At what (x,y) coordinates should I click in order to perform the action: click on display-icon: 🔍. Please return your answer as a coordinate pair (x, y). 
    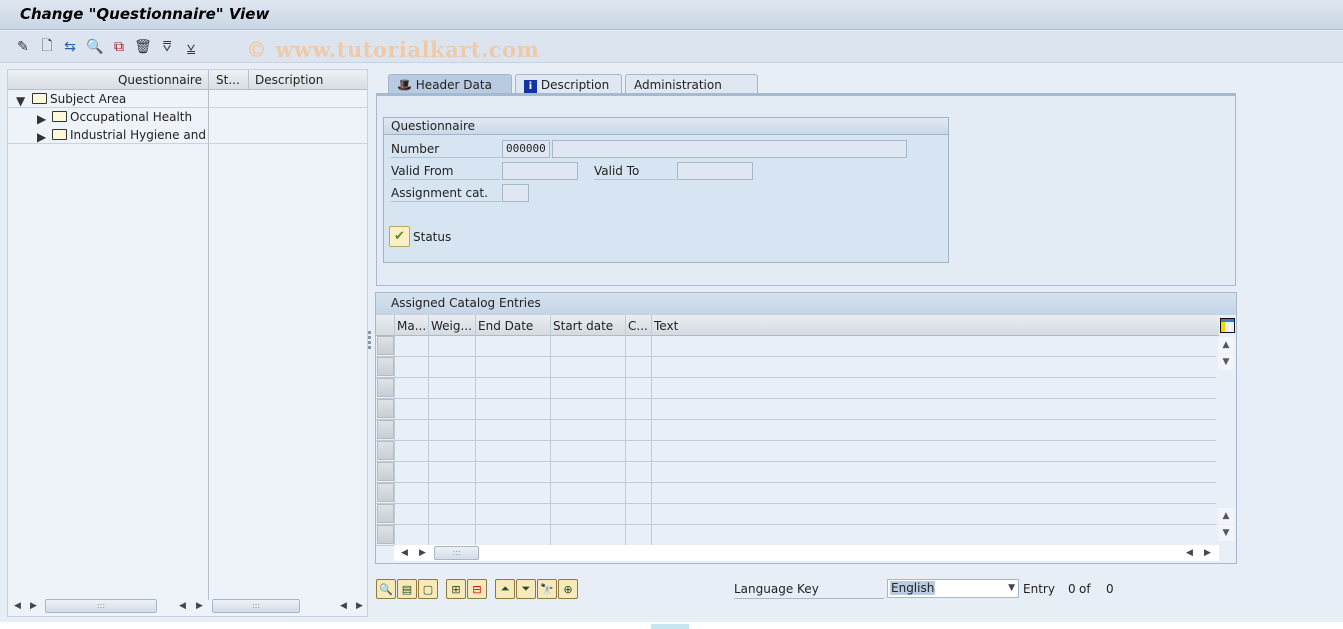
    Looking at the image, I should click on (95, 47).